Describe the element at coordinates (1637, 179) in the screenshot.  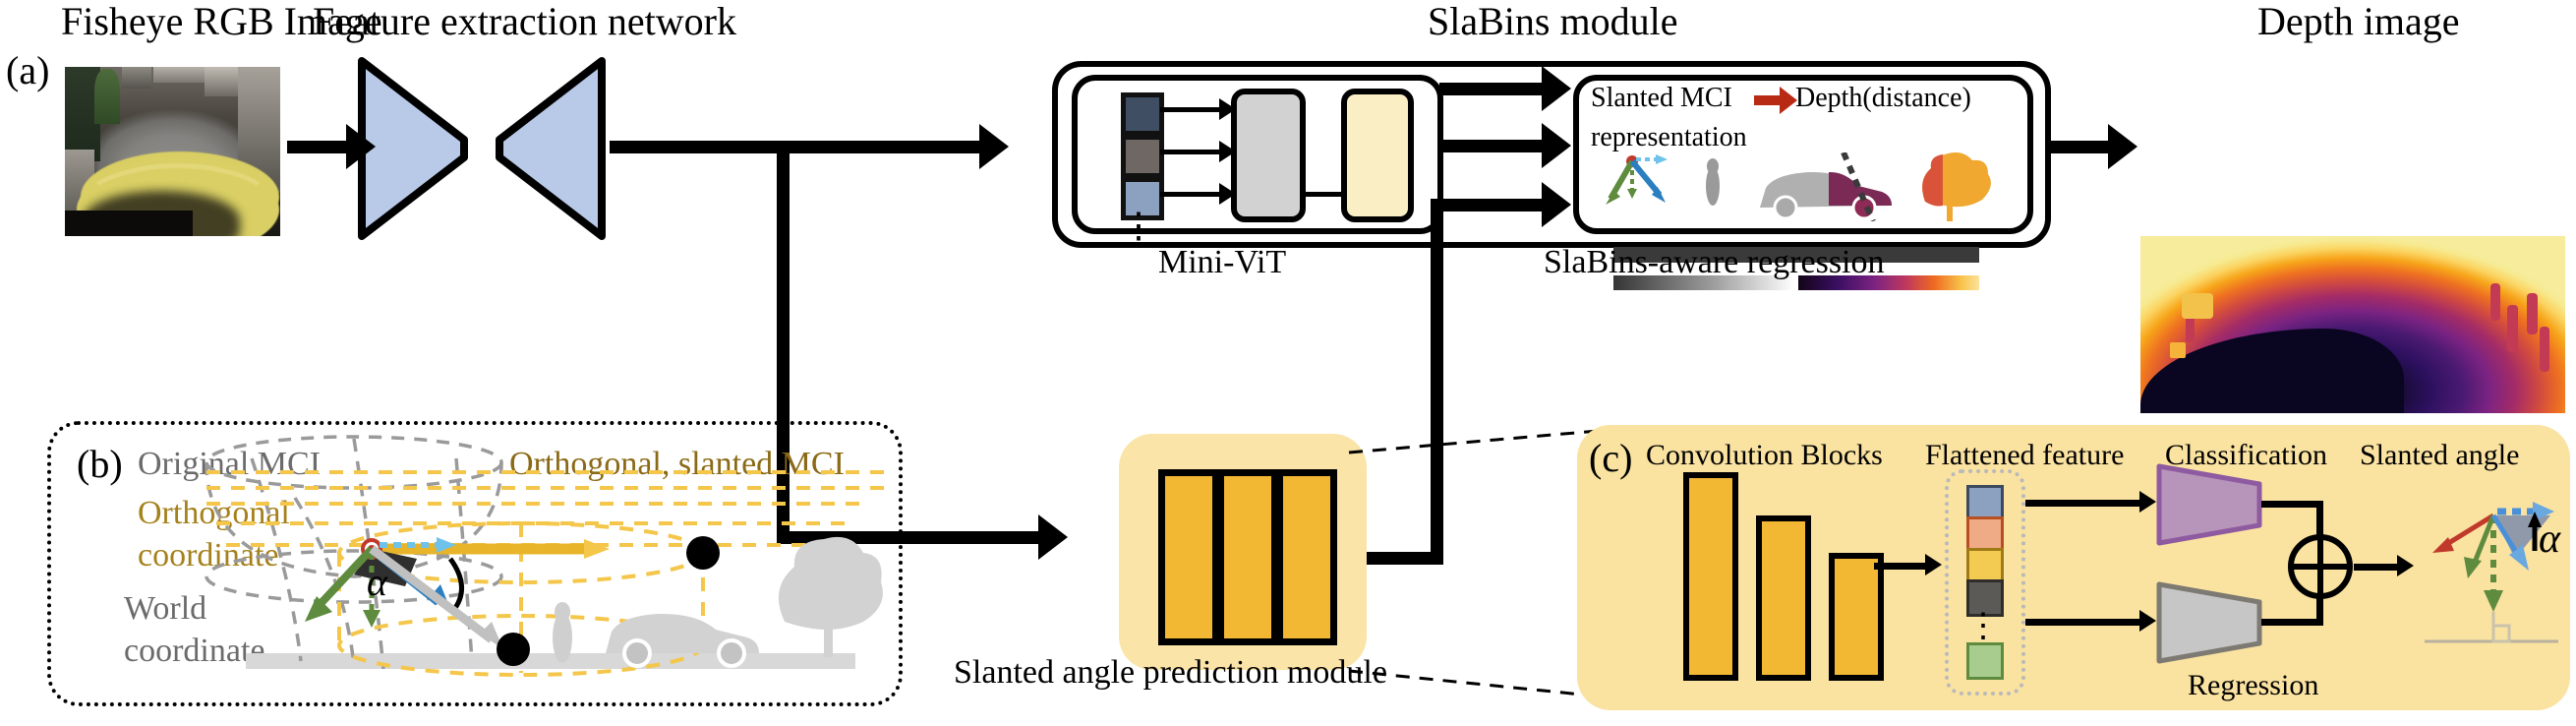
I see `slanted-mci-coordinate-icon` at that location.